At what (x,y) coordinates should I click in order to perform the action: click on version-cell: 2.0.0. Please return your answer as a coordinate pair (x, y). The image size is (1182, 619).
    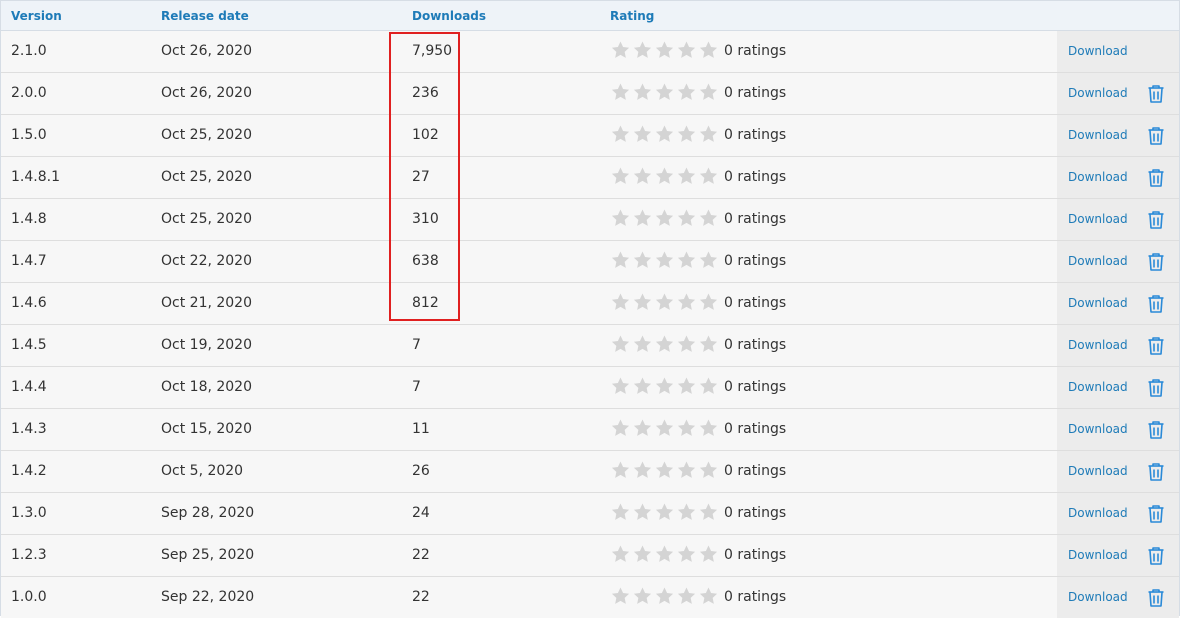
    Looking at the image, I should click on (29, 93).